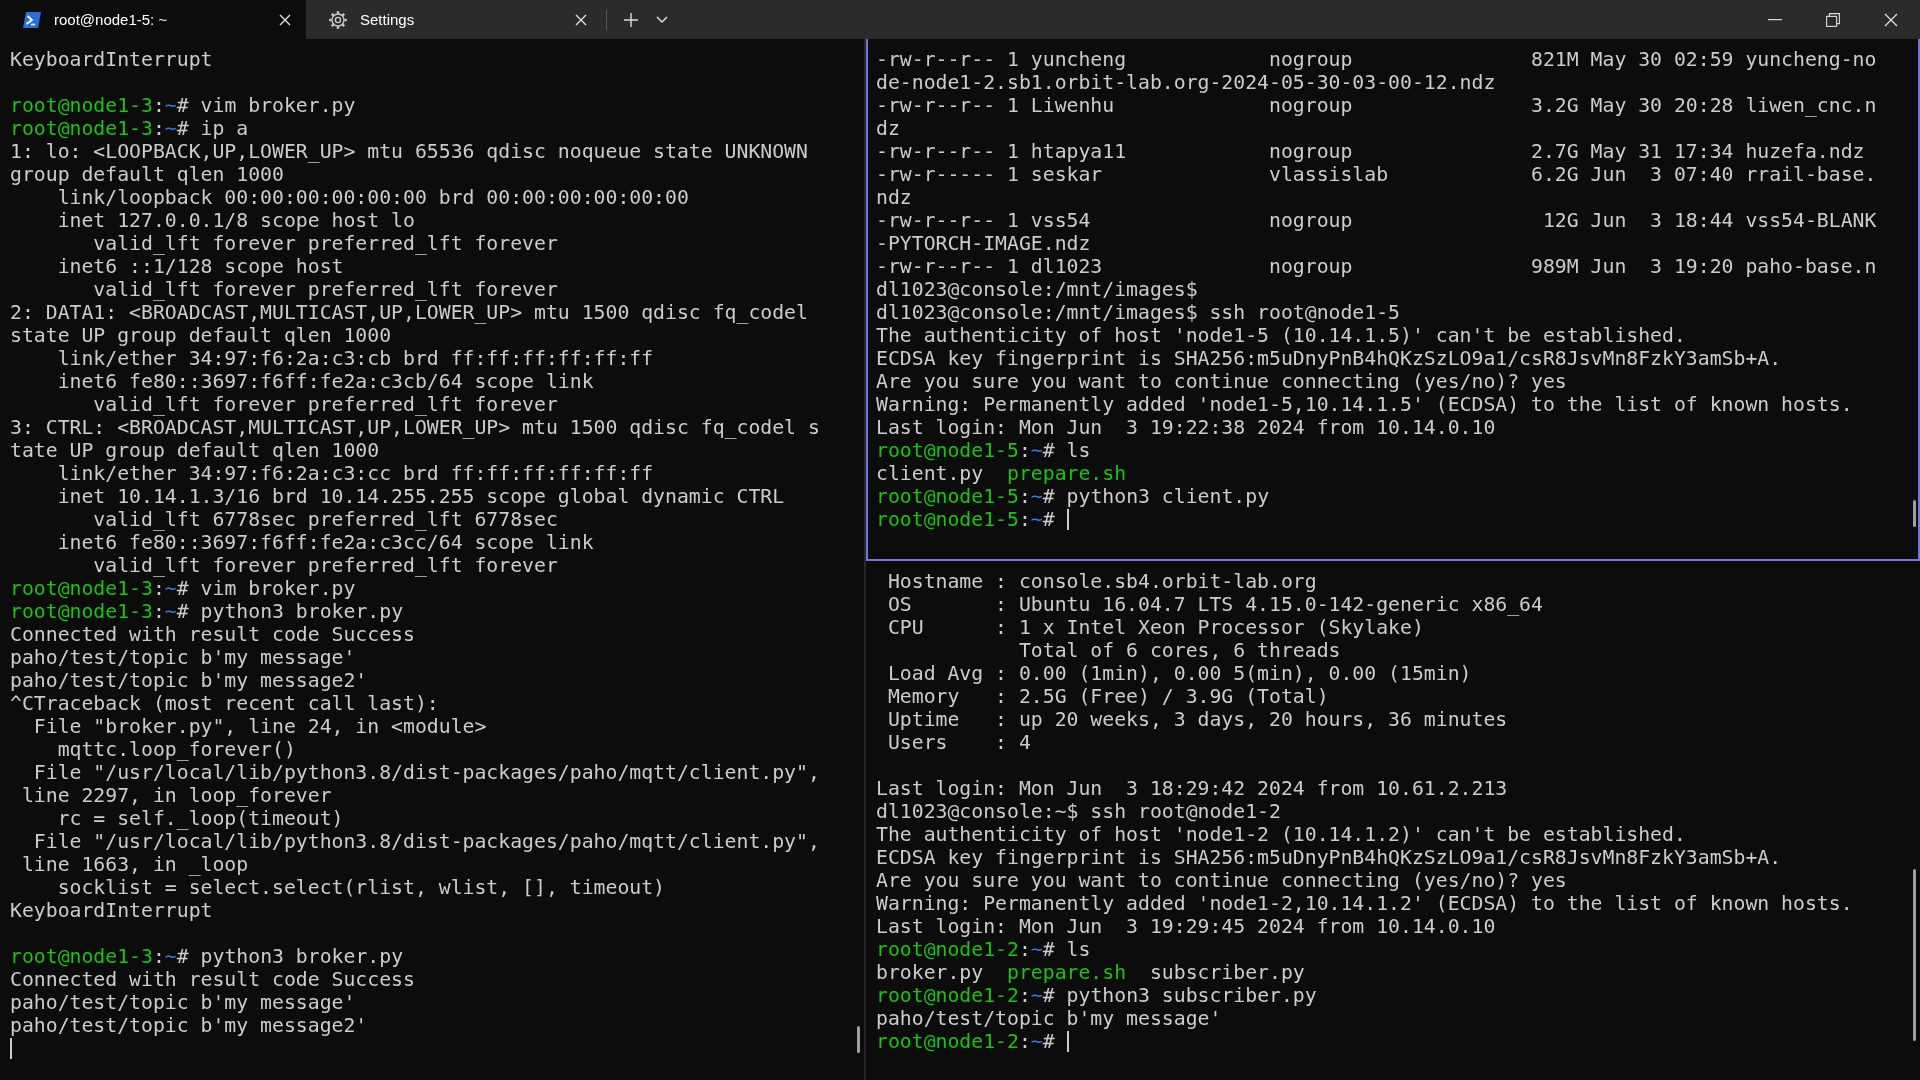 The width and height of the screenshot is (1920, 1080). What do you see at coordinates (129, 128) in the screenshot?
I see `prompt-line: root@node1-3:~# ip a` at bounding box center [129, 128].